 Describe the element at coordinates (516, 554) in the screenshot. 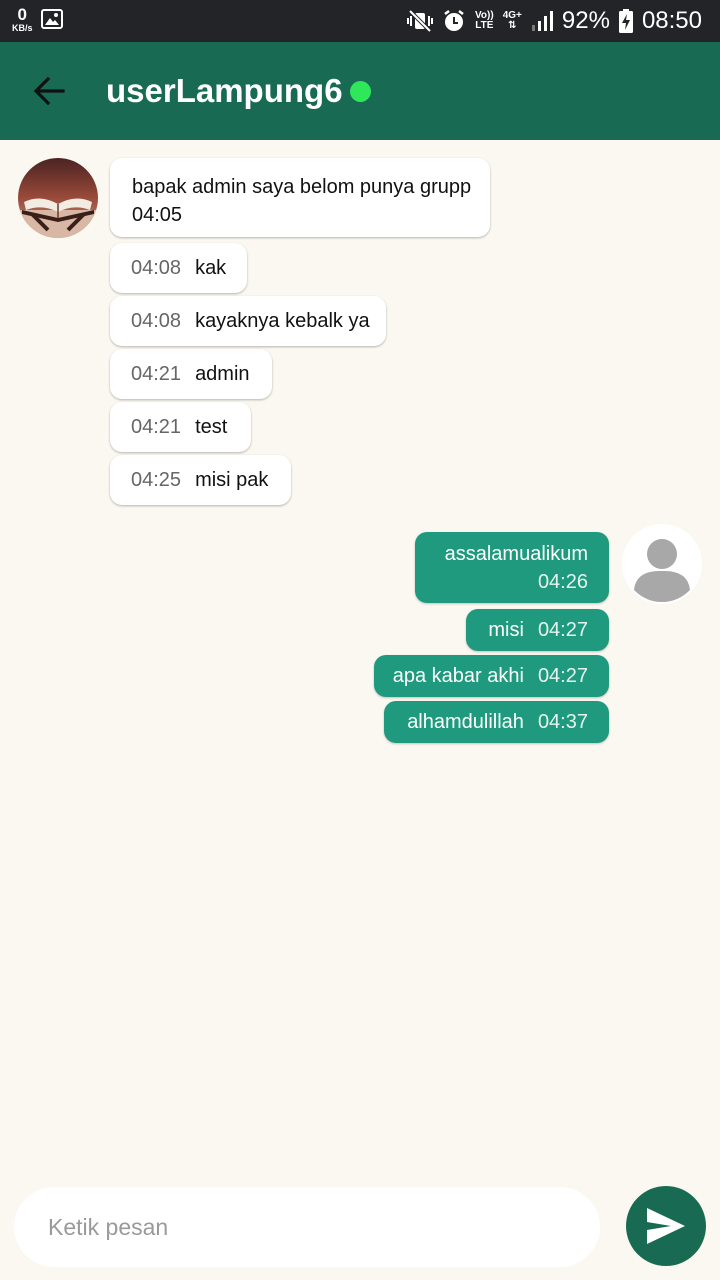

I see `message-text: assalamualikum` at that location.